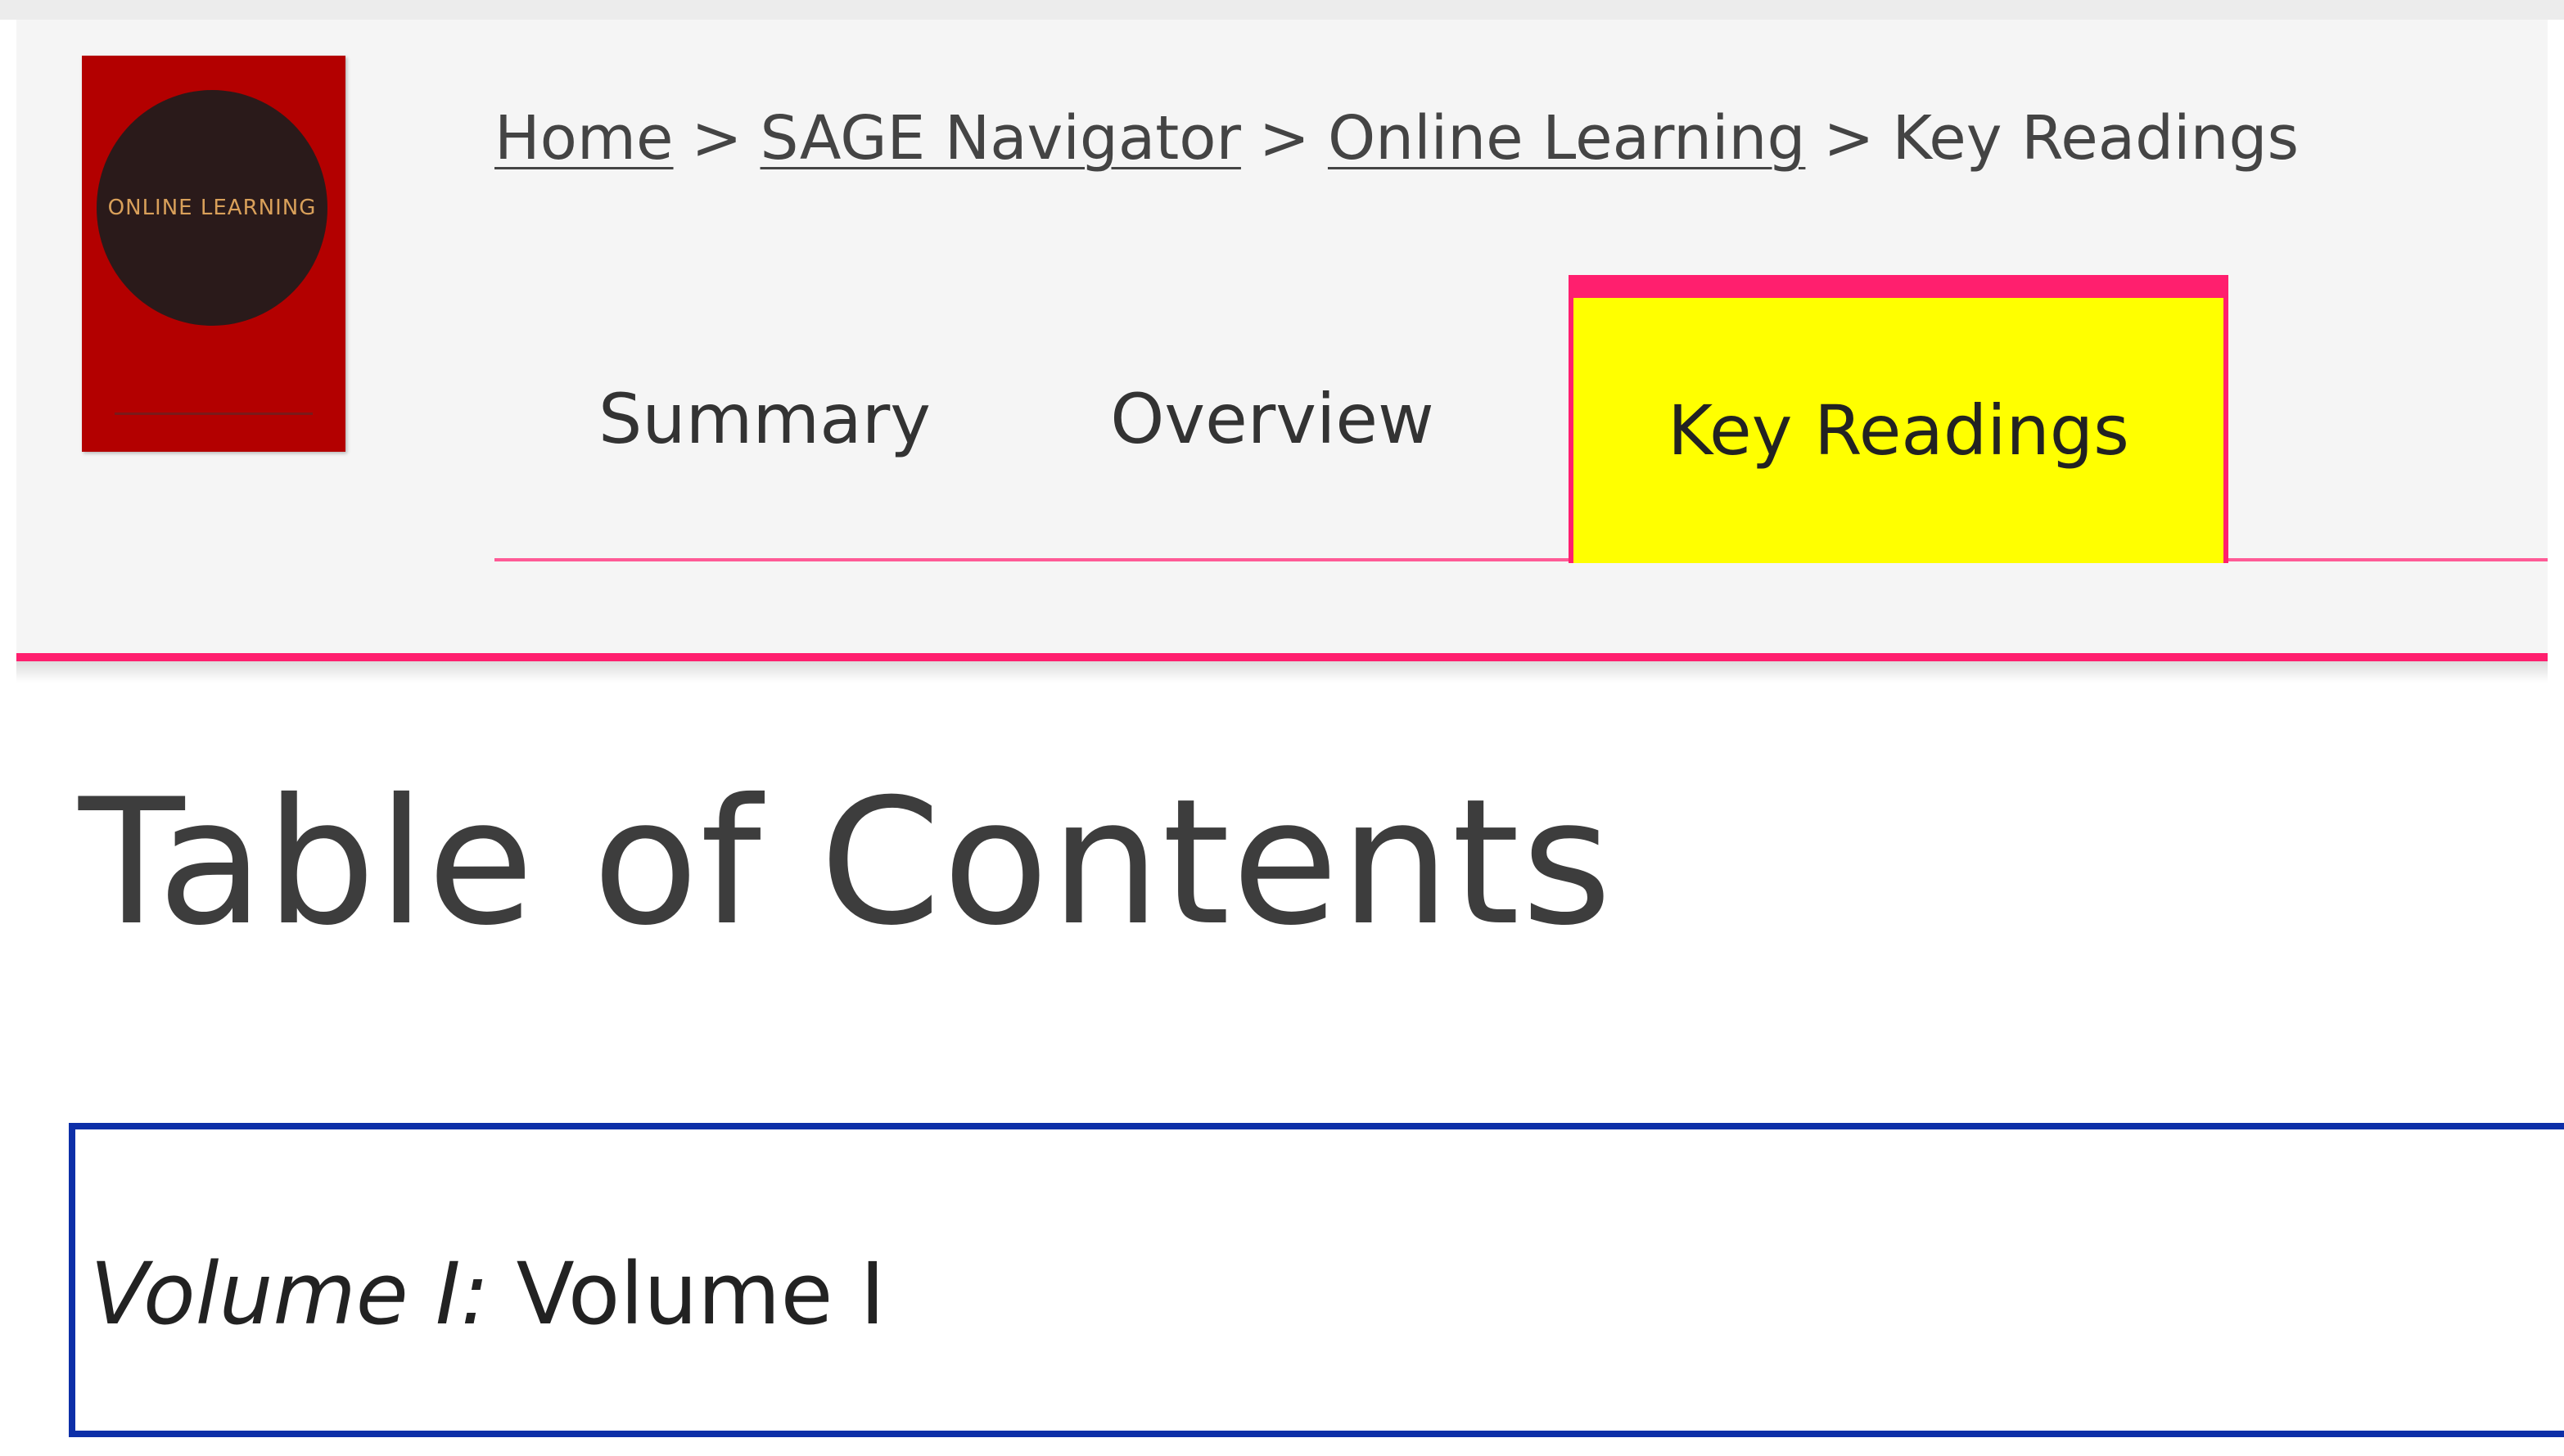  I want to click on tab-overview: Overview, so click(1272, 419).